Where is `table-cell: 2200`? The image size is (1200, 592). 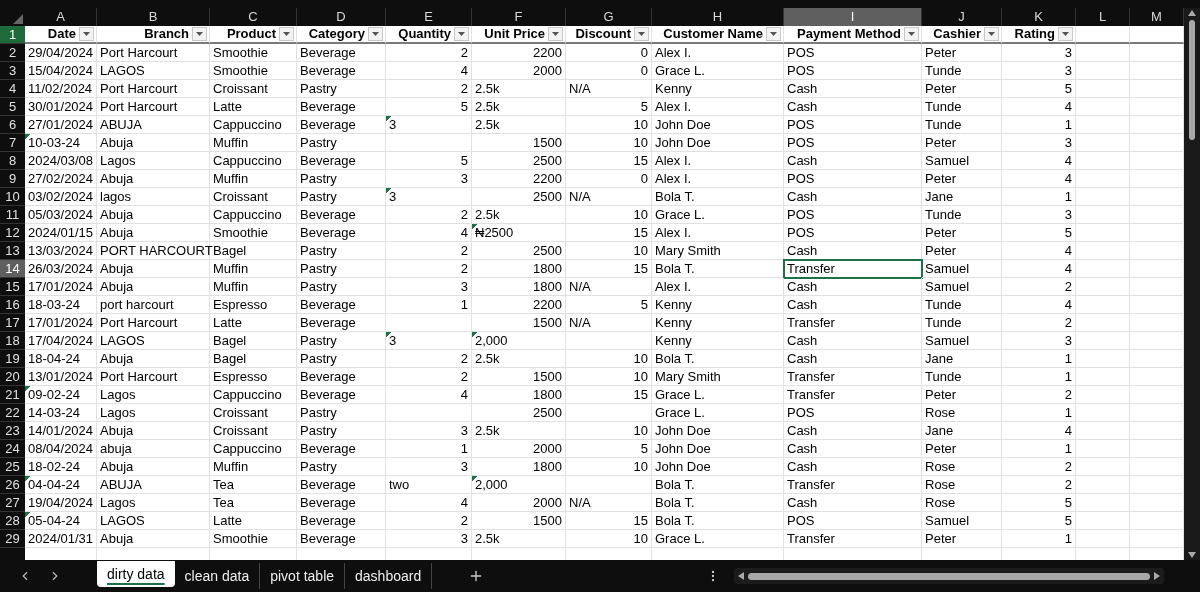 table-cell: 2200 is located at coordinates (519, 53).